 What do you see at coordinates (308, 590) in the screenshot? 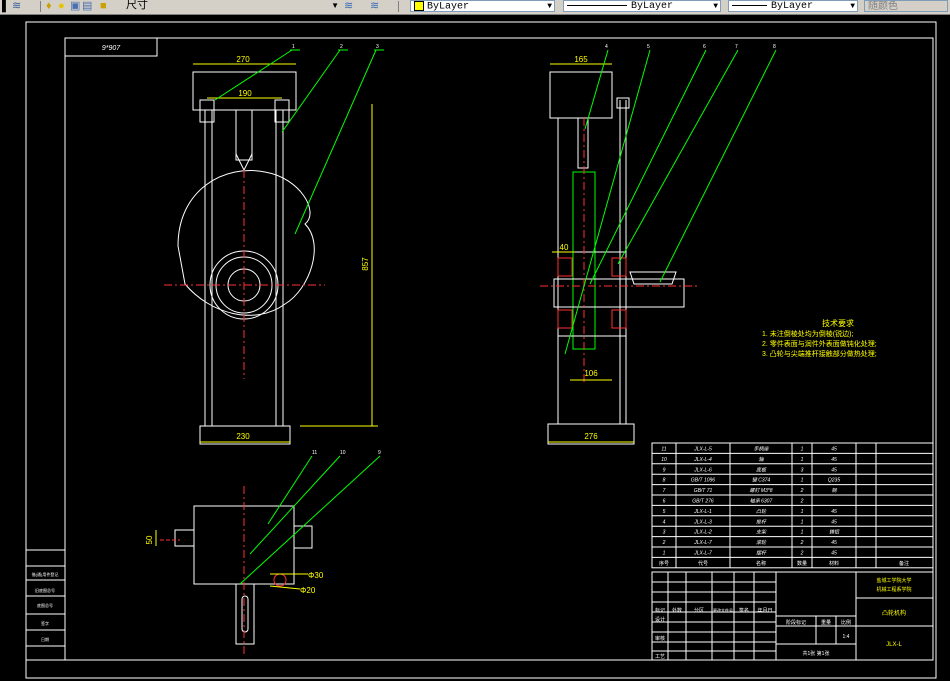
I see `dim-bottom-d20: Φ20` at bounding box center [308, 590].